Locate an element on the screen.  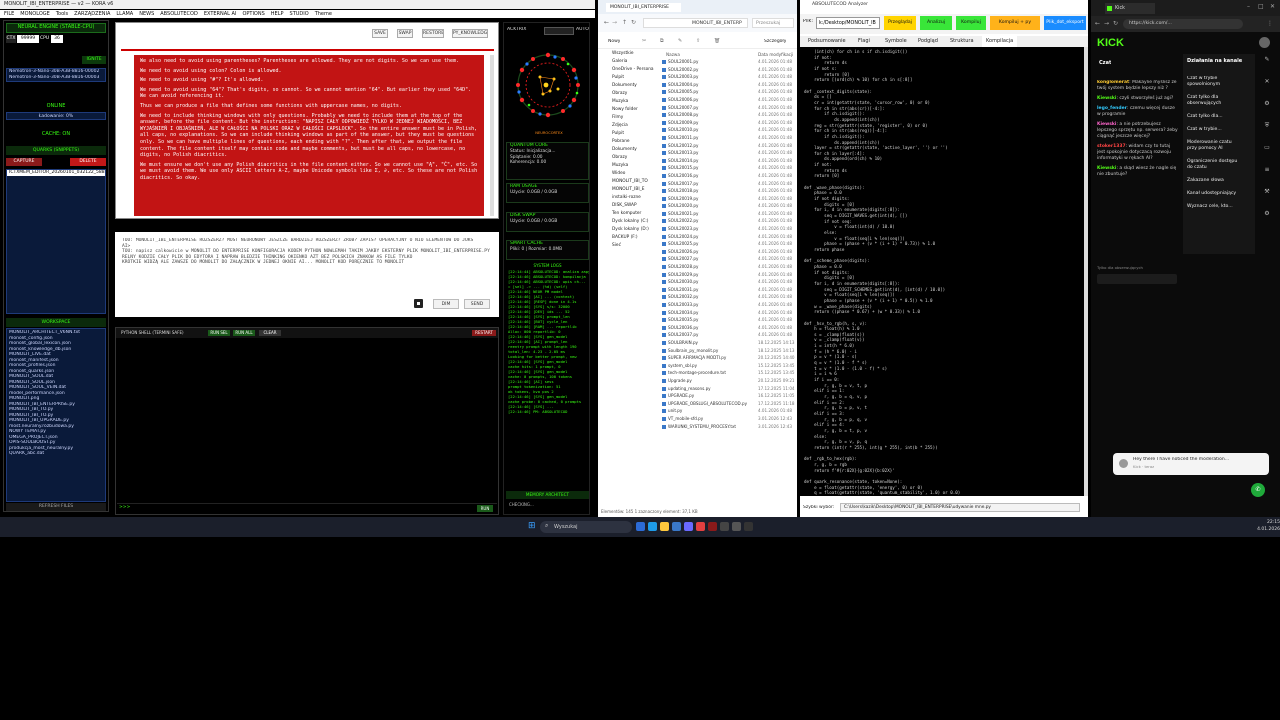
file-row: SOUL20004.py 4.01.2026 01:48 is located at coordinates (728, 86).